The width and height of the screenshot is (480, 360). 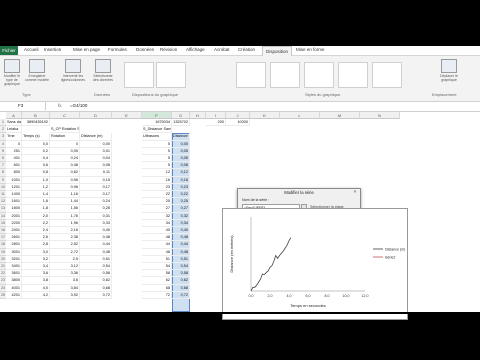 I want to click on tab-page-layout: Mise en page, so click(x=86, y=49).